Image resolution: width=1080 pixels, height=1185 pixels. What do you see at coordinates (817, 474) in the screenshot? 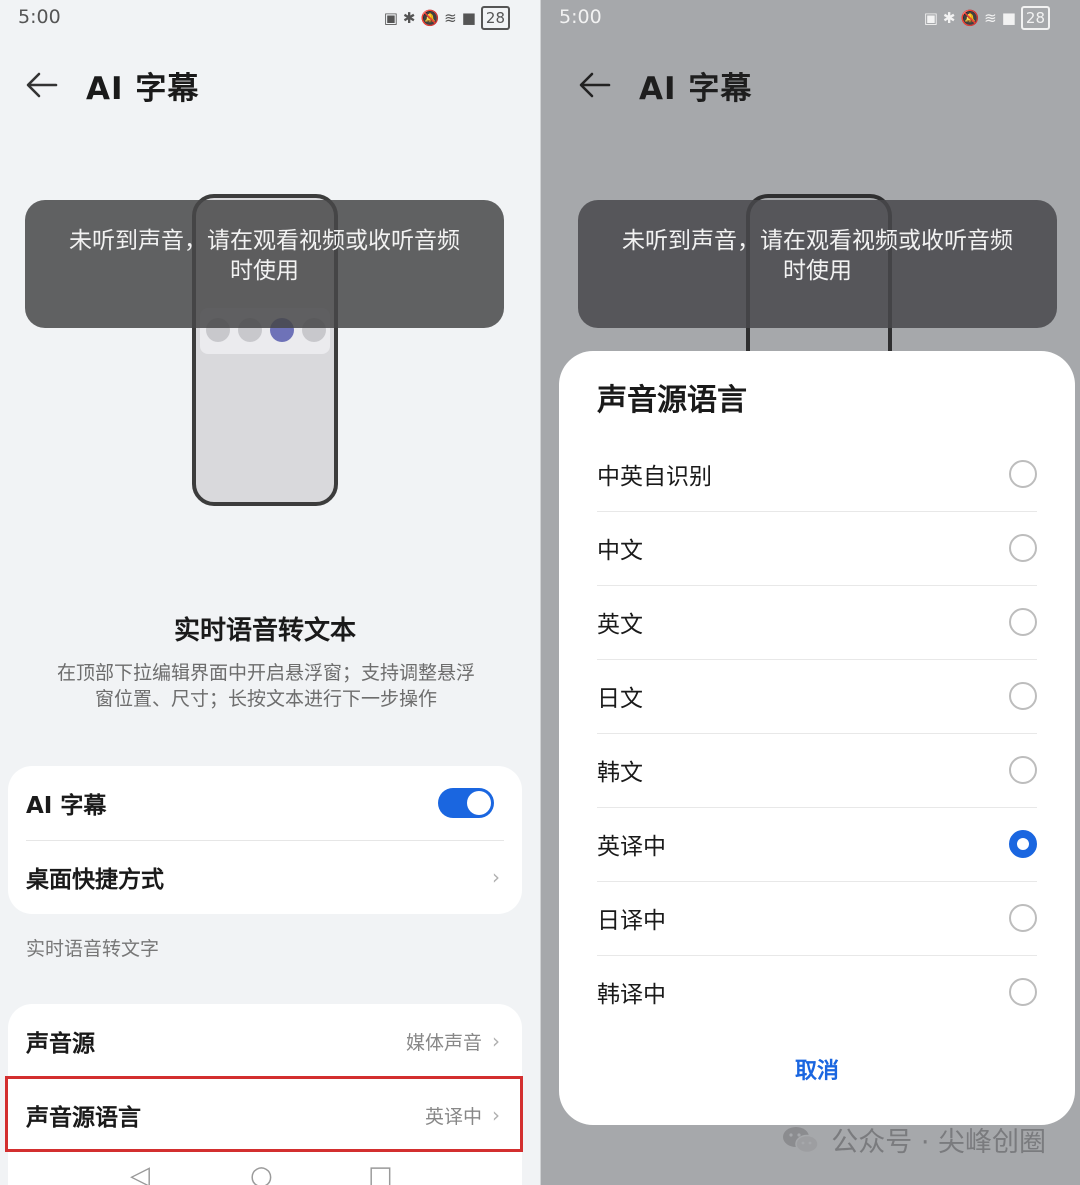
I see `option-auto-zh-en: 中英自识别` at bounding box center [817, 474].